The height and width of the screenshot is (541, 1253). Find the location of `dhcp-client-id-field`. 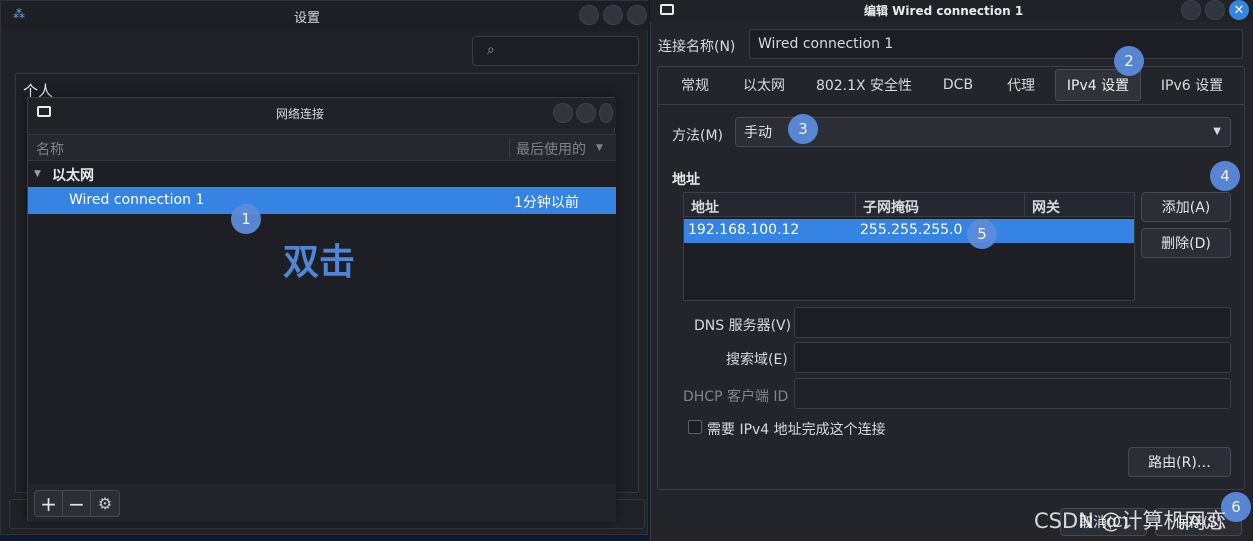

dhcp-client-id-field is located at coordinates (1012, 393).